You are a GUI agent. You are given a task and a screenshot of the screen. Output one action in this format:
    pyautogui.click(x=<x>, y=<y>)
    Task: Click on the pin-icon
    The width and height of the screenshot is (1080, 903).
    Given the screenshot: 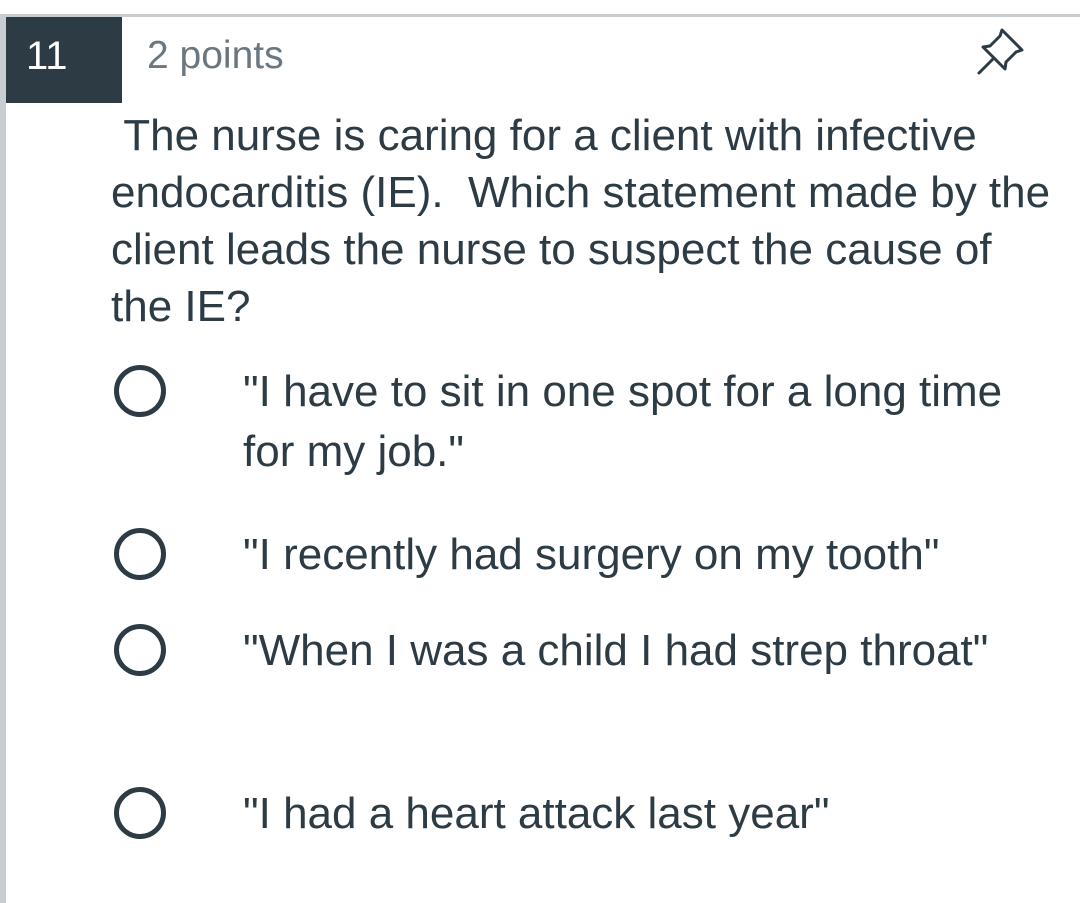 What is the action you would take?
    pyautogui.click(x=1000, y=52)
    